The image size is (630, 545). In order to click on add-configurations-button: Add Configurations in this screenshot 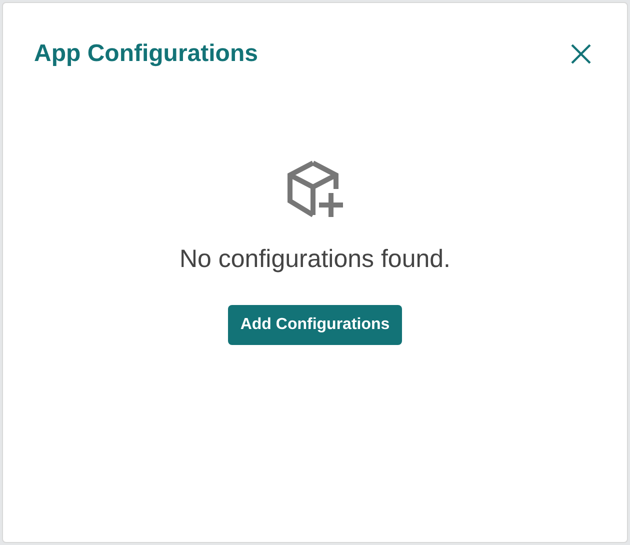, I will do `click(315, 324)`.